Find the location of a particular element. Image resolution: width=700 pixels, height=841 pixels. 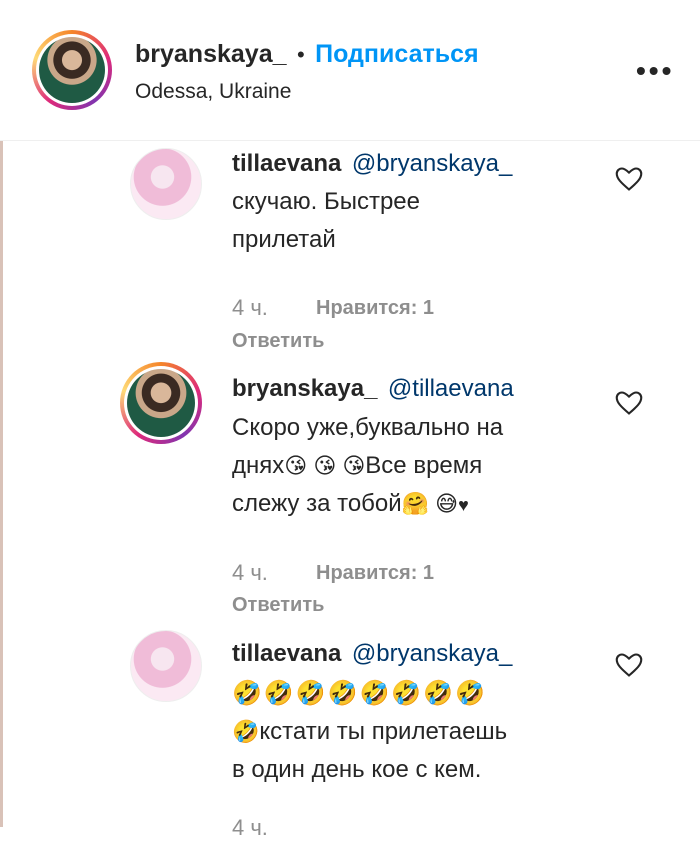

comment-header: bryanskaya_ @tillaevana is located at coordinates (373, 389).